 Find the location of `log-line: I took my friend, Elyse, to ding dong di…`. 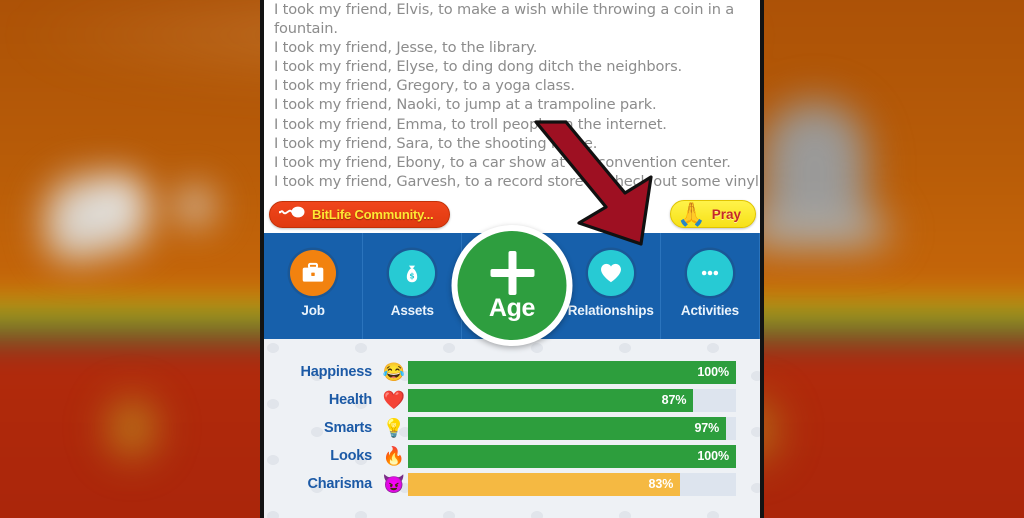

log-line: I took my friend, Elyse, to ding dong di… is located at coordinates (478, 67).